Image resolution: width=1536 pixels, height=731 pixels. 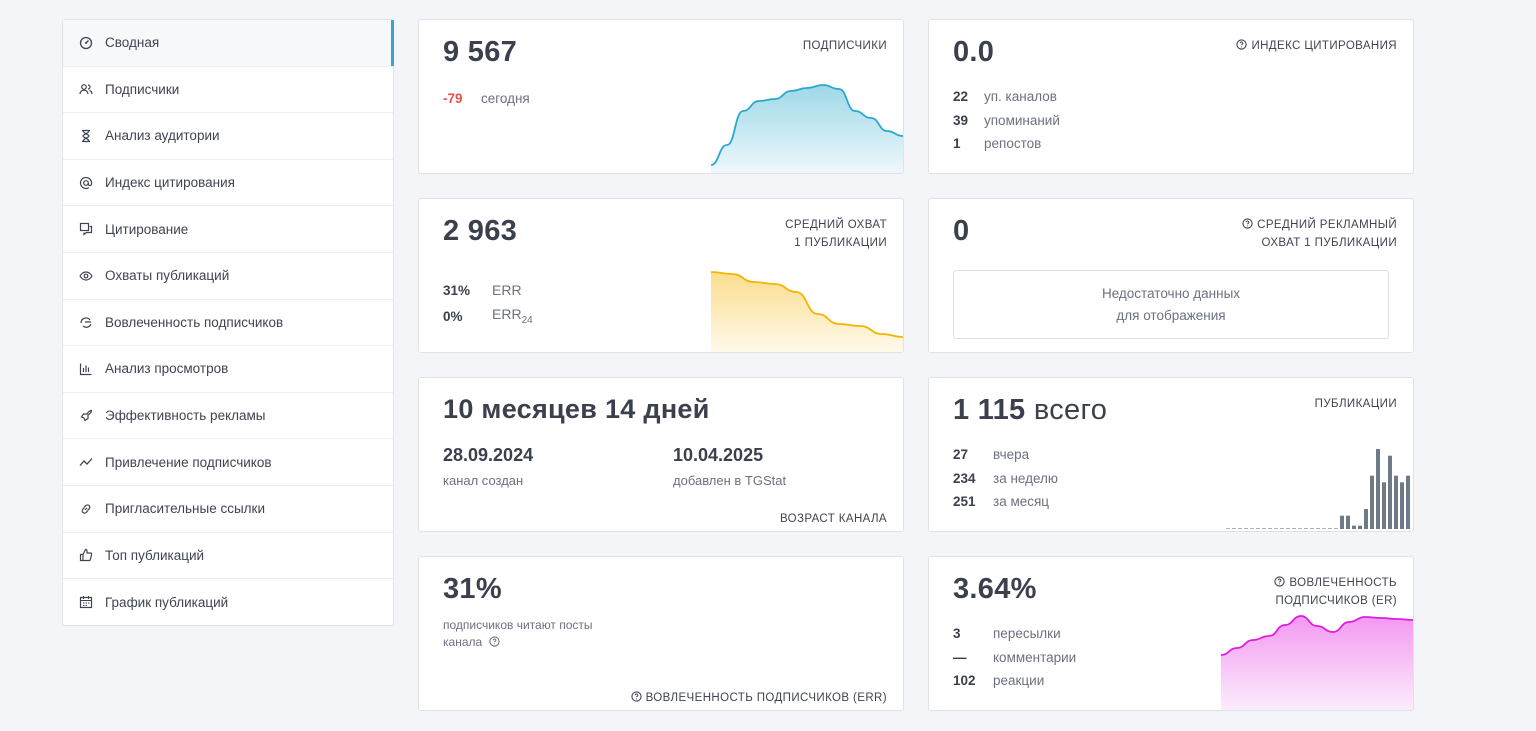 I want to click on added-block: 10.04.2025 добавлен в TGStat, so click(x=729, y=466).